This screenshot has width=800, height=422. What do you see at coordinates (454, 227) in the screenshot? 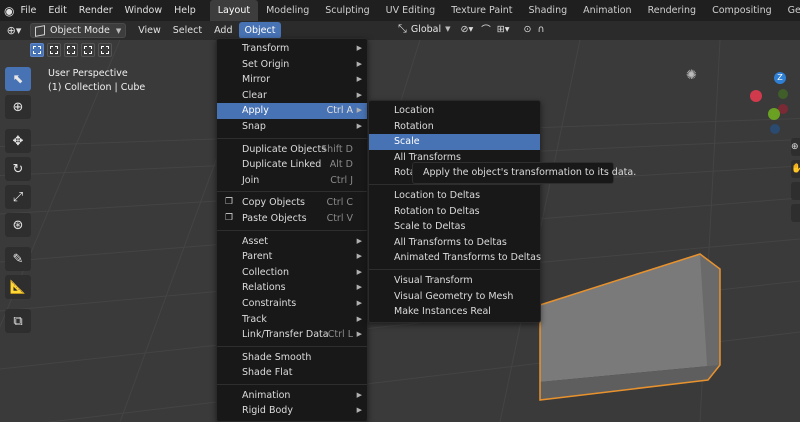
I see `apply-menu-item-scale-to-deltas: Scale to Deltas` at bounding box center [454, 227].